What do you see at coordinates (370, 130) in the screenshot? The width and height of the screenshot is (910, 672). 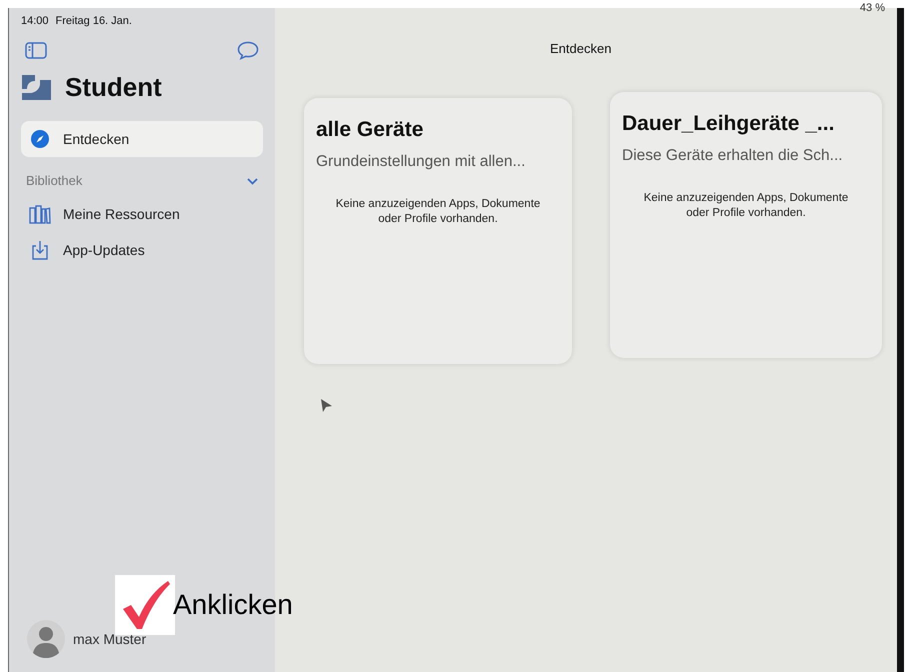 I see `card-title: alle Geräte` at bounding box center [370, 130].